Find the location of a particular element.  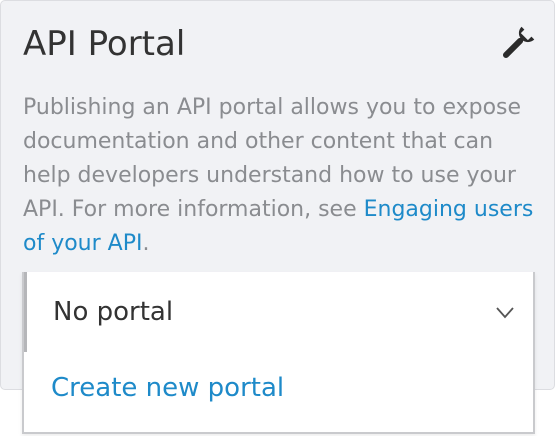

description-end: . is located at coordinates (146, 243).